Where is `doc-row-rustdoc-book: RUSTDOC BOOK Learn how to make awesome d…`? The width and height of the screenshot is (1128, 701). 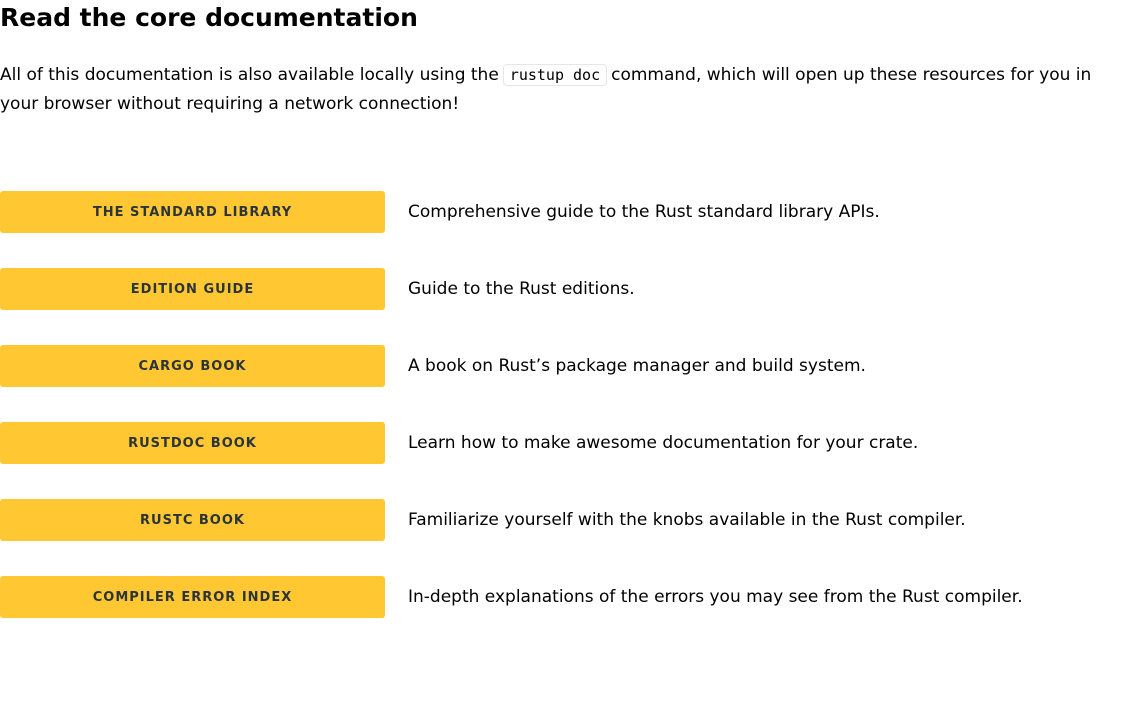
doc-row-rustdoc-book: RUSTDOC BOOK Learn how to make awesome d… is located at coordinates (564, 443).